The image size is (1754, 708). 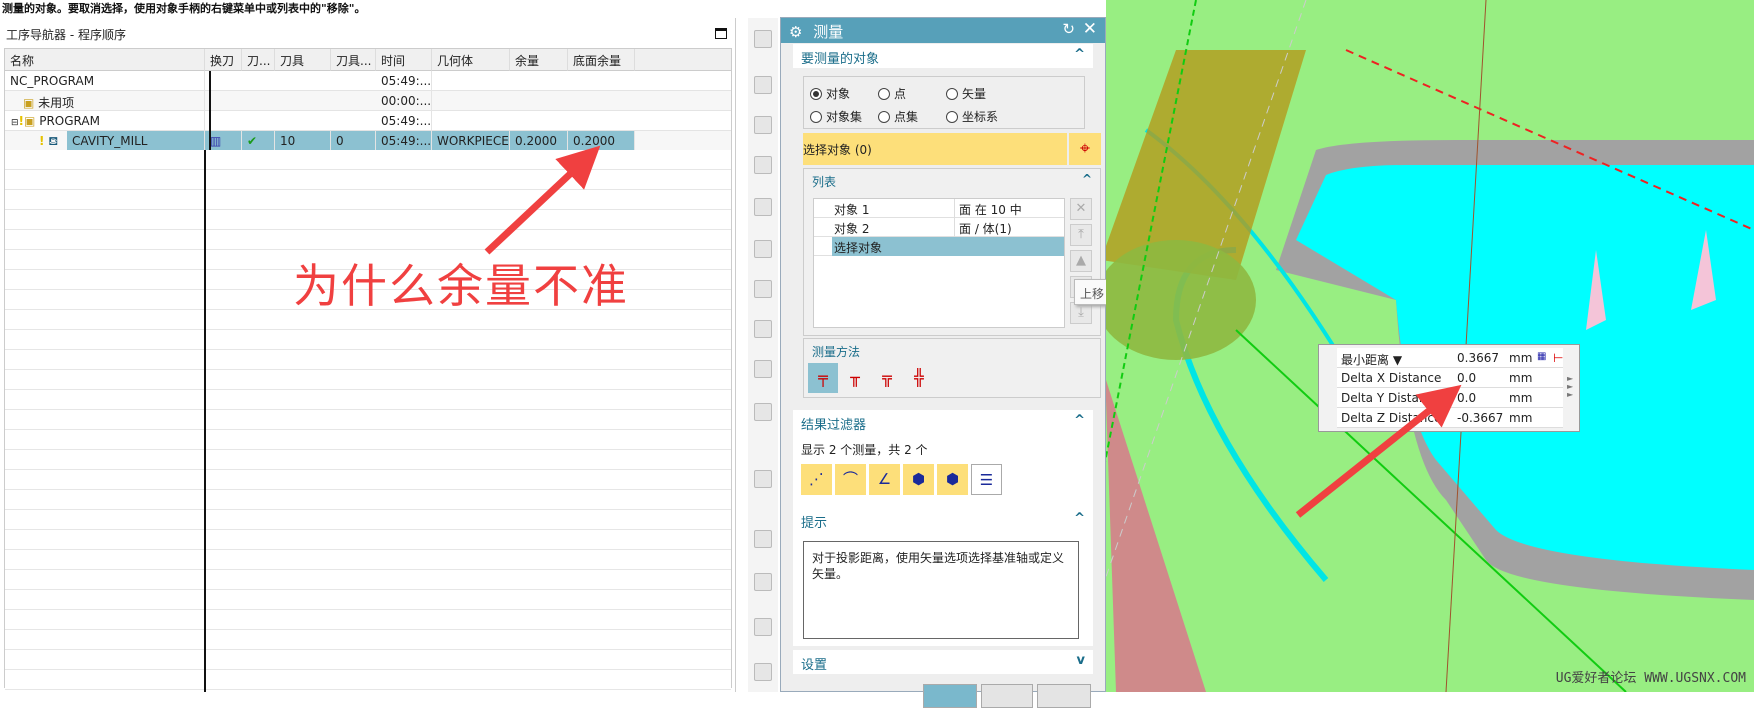 What do you see at coordinates (1081, 209) in the screenshot?
I see `remove-button: ✕` at bounding box center [1081, 209].